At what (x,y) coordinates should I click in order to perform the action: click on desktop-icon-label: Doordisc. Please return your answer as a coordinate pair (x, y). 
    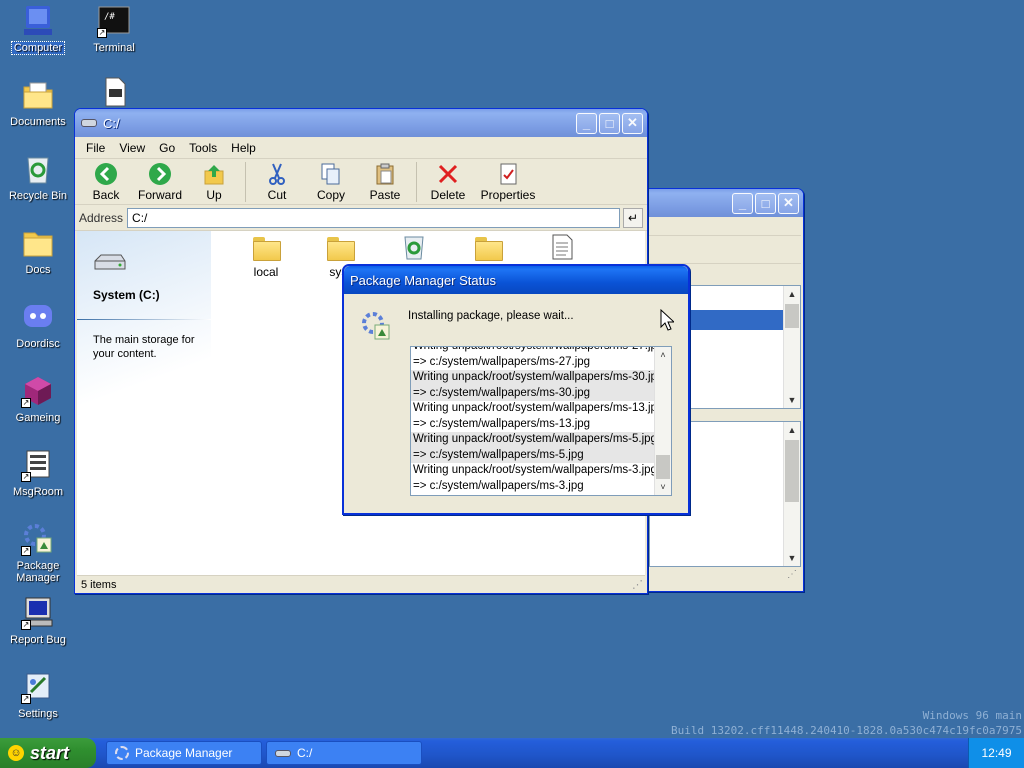
    Looking at the image, I should click on (38, 344).